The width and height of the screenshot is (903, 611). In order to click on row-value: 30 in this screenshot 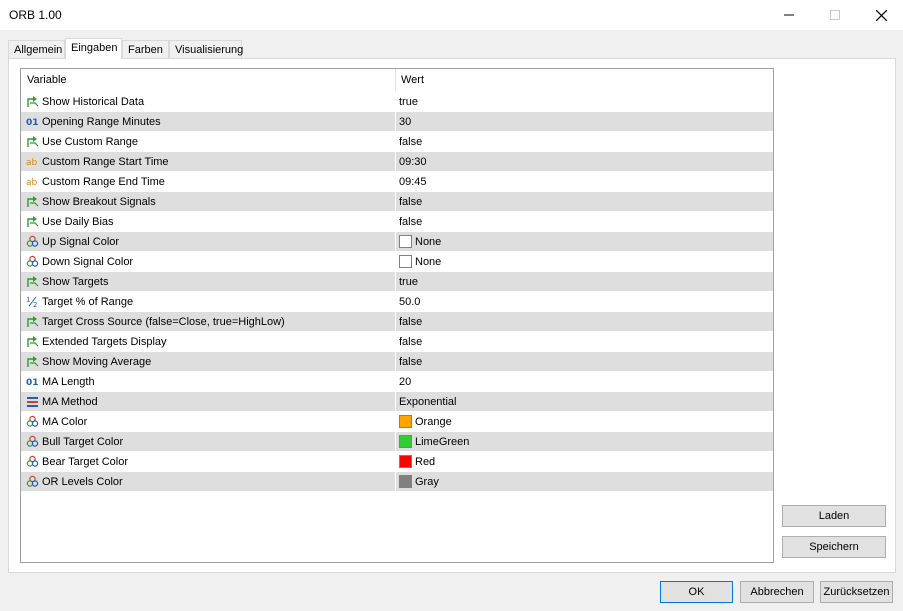, I will do `click(405, 122)`.